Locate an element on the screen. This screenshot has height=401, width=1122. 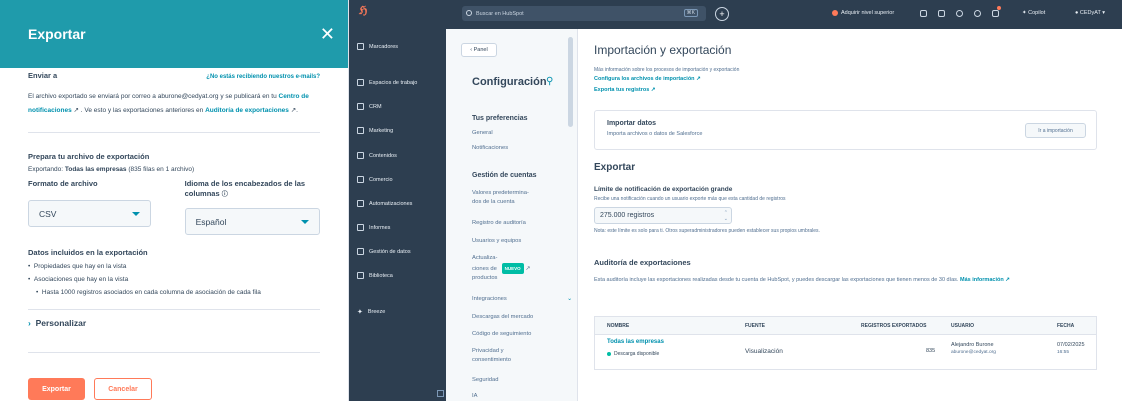
nav-label: Comercio is located at coordinates (381, 179).